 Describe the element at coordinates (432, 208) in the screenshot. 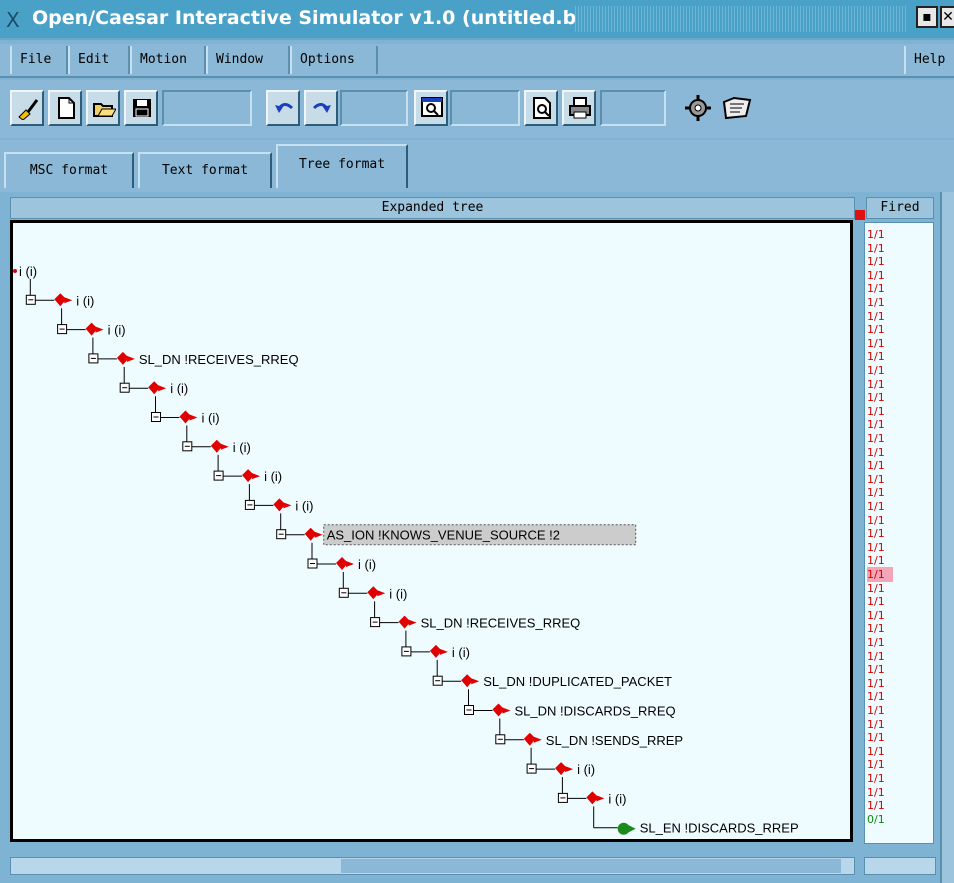

I see `expanded-tree-header: Expanded tree` at that location.